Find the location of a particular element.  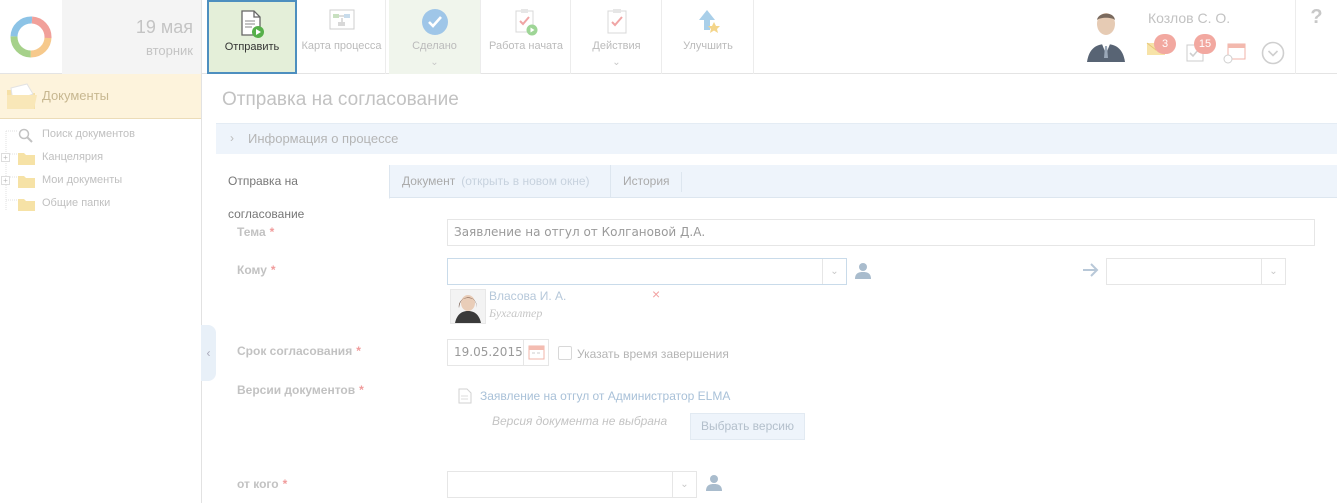

deadline-date-input: 19.05.2015 is located at coordinates (498, 352).